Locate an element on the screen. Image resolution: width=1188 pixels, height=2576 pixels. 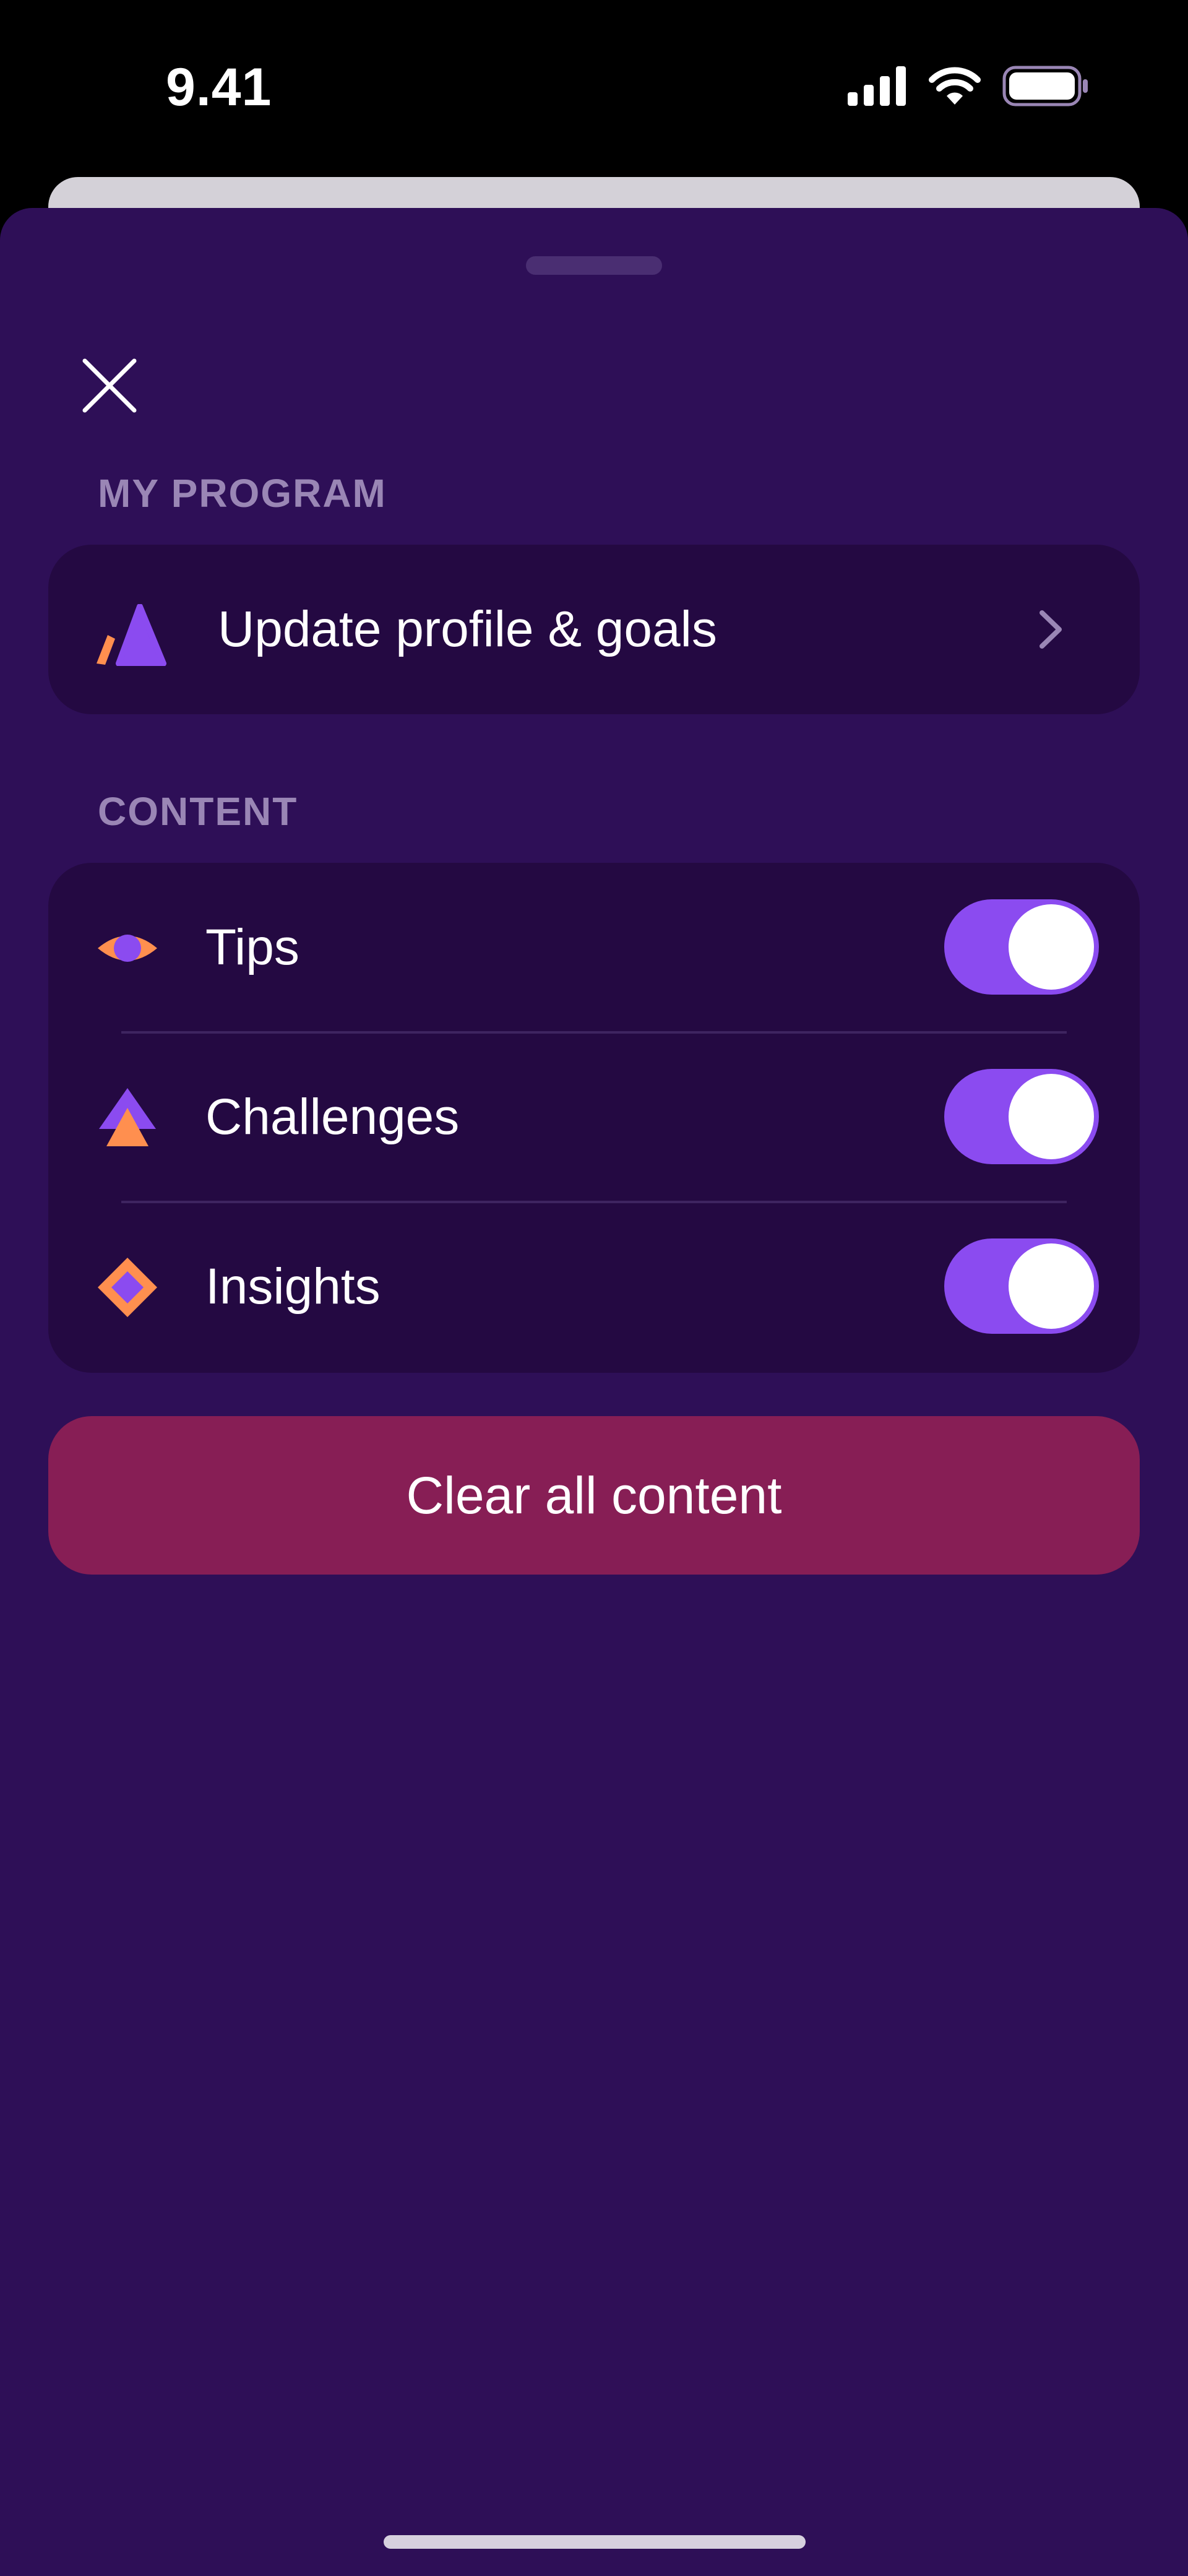
triangle-stack-icon is located at coordinates (127, 1118).